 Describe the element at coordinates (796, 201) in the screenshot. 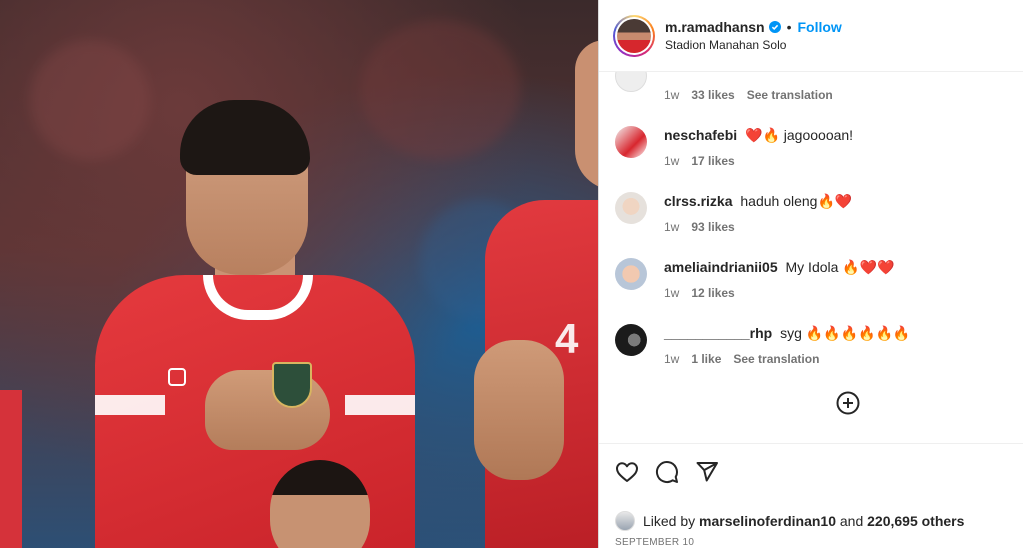

I see `comment-text: haduh oleng🔥❤️` at that location.